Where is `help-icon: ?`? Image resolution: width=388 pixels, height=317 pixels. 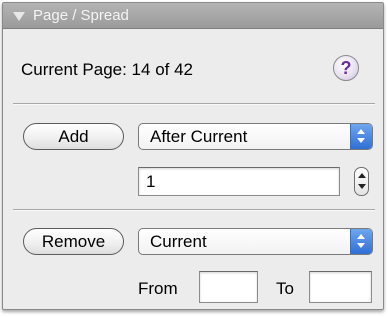 help-icon: ? is located at coordinates (346, 68).